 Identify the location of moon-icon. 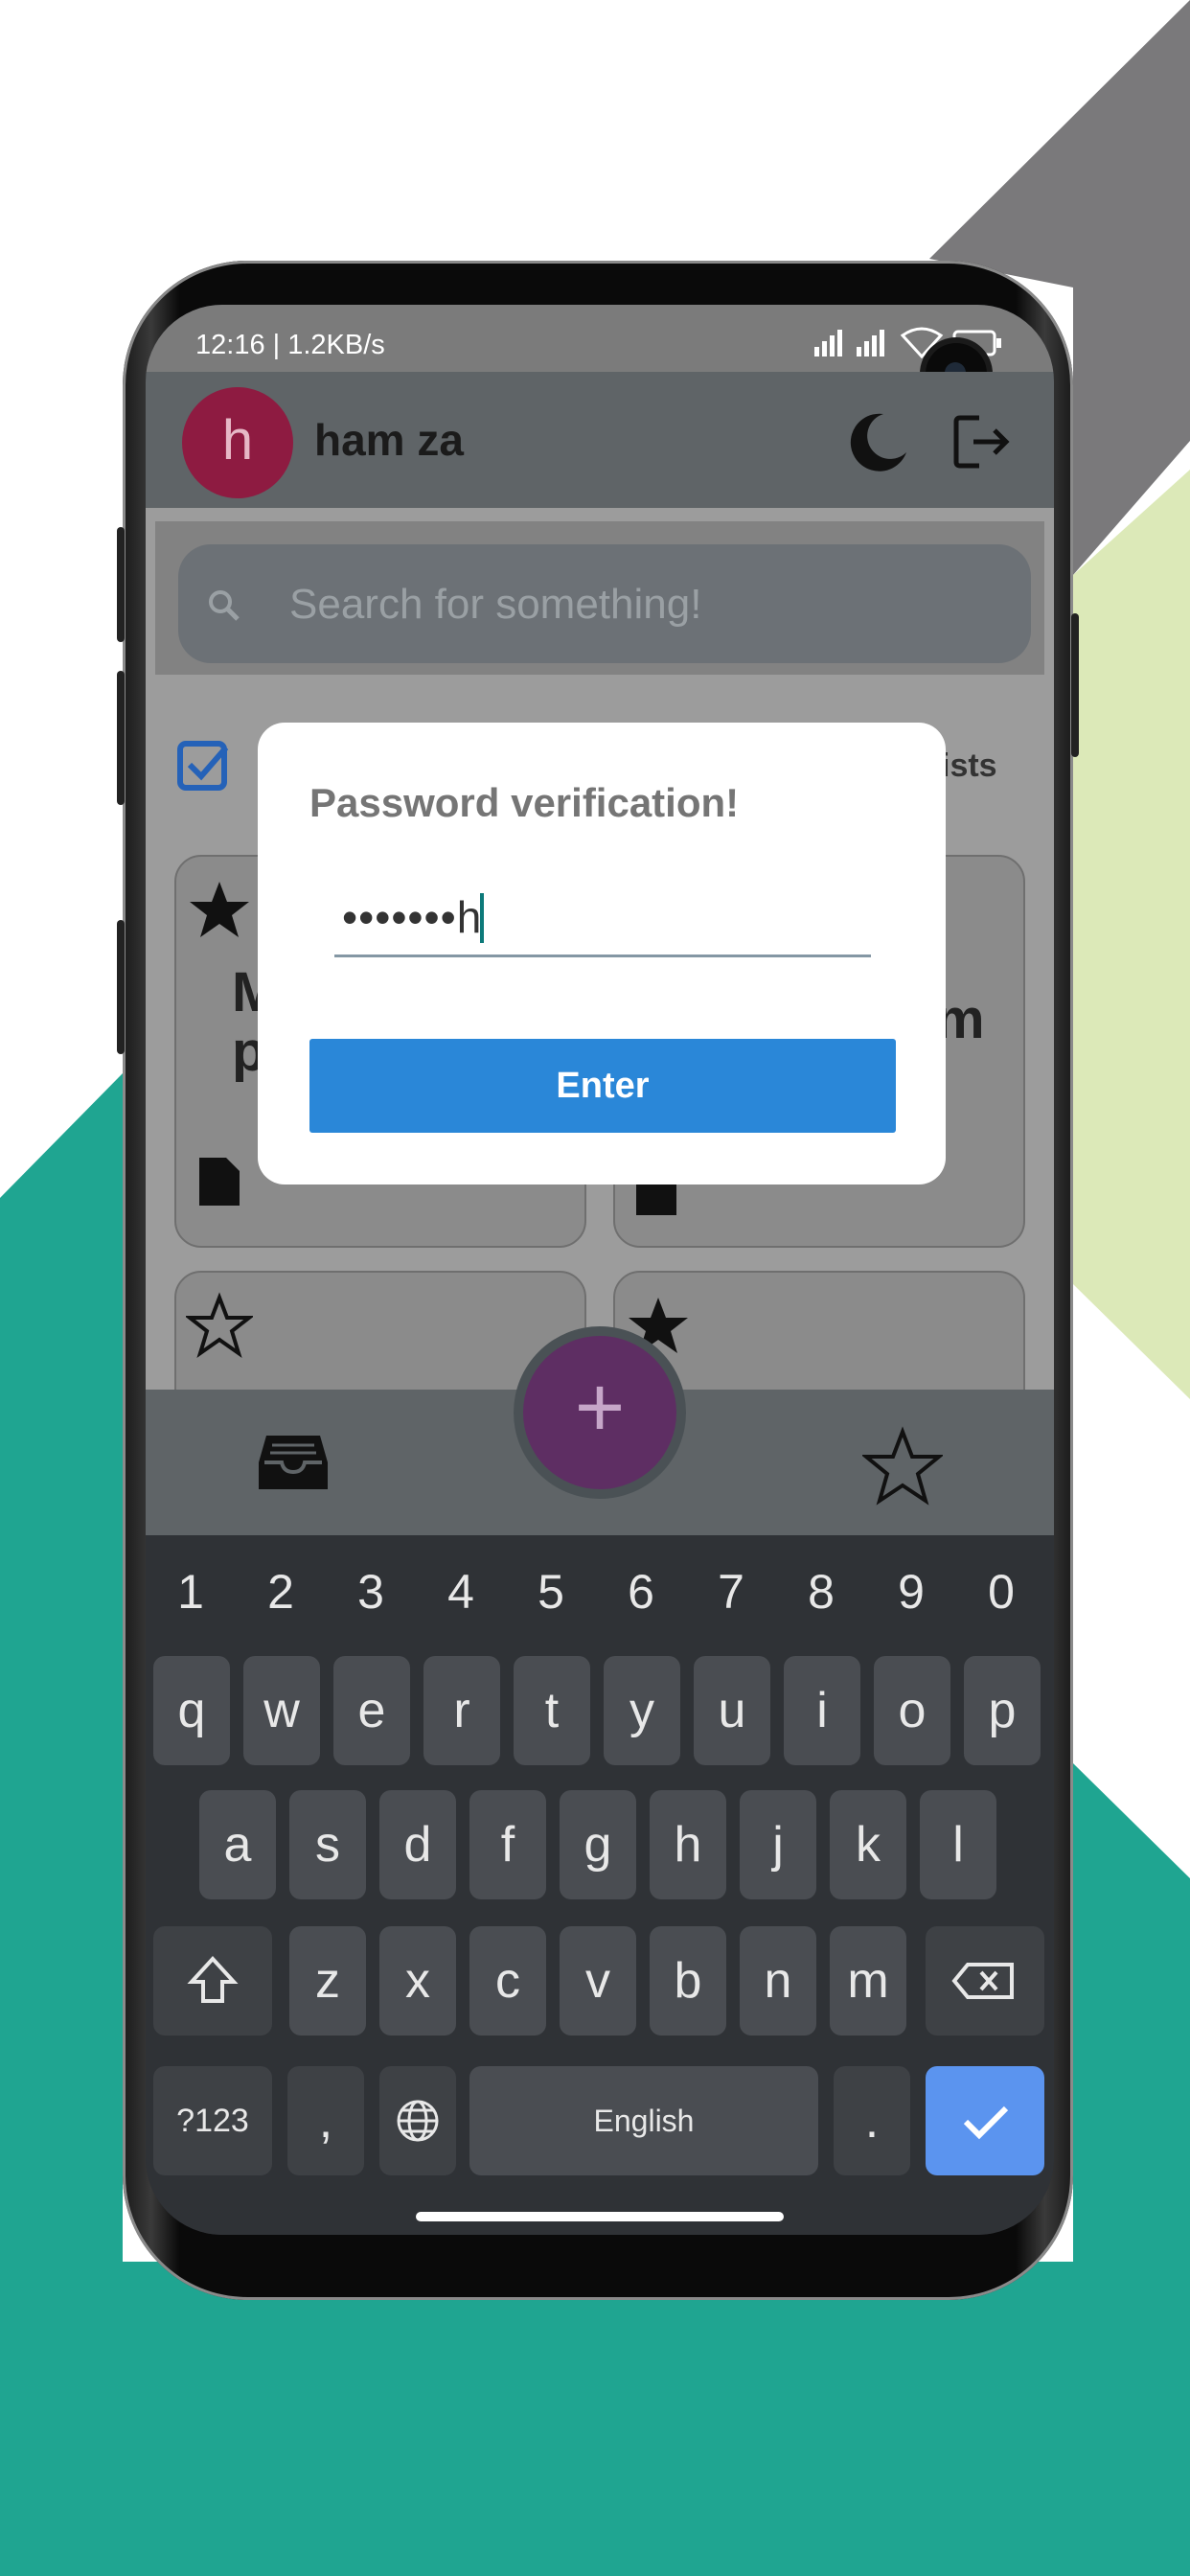
(876, 441).